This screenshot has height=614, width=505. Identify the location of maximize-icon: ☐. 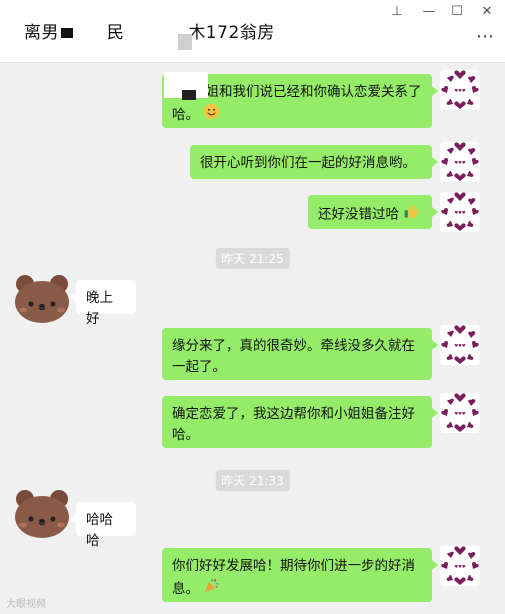
(457, 11).